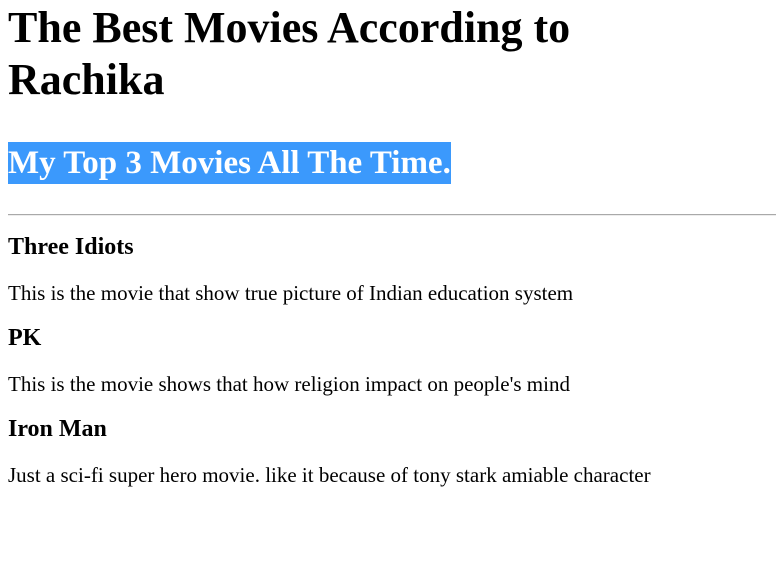  I want to click on page-title: The Best Movies According to Rachika, so click(289, 53).